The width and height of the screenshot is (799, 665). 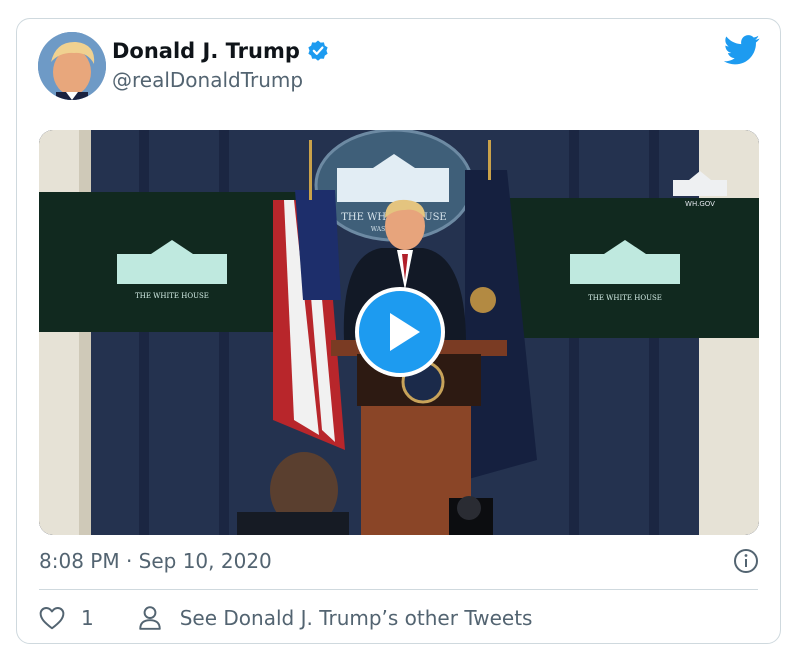 What do you see at coordinates (206, 51) in the screenshot?
I see `author-display-name: Donald J. Trump` at bounding box center [206, 51].